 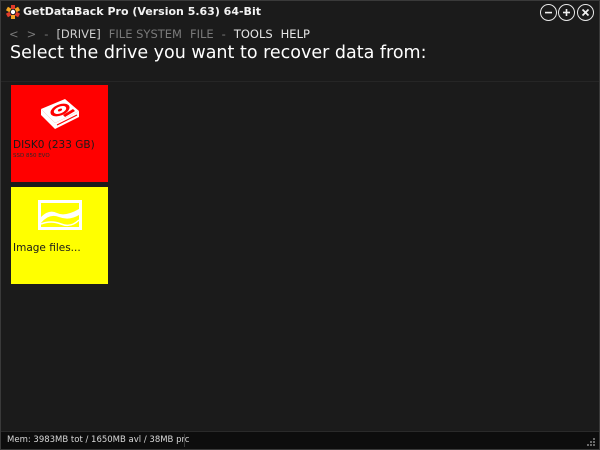 I want to click on minimize-icon, so click(x=548, y=12).